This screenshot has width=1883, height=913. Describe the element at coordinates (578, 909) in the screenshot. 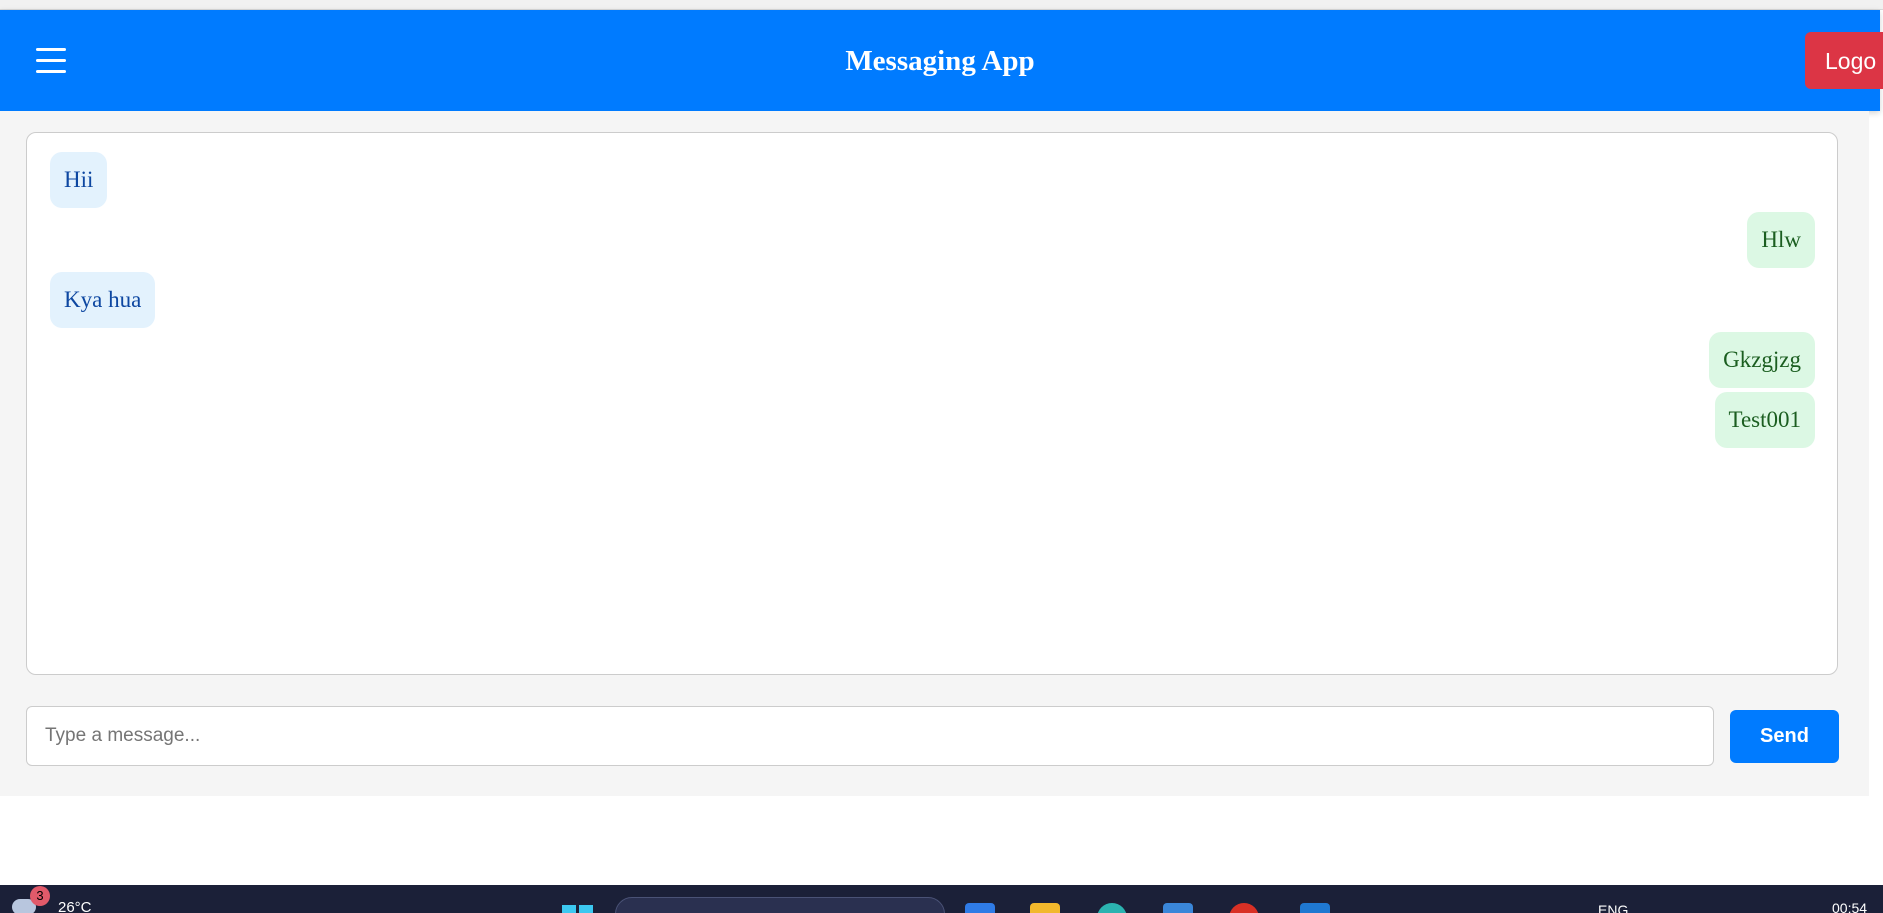

I see `windows-start-icon` at that location.